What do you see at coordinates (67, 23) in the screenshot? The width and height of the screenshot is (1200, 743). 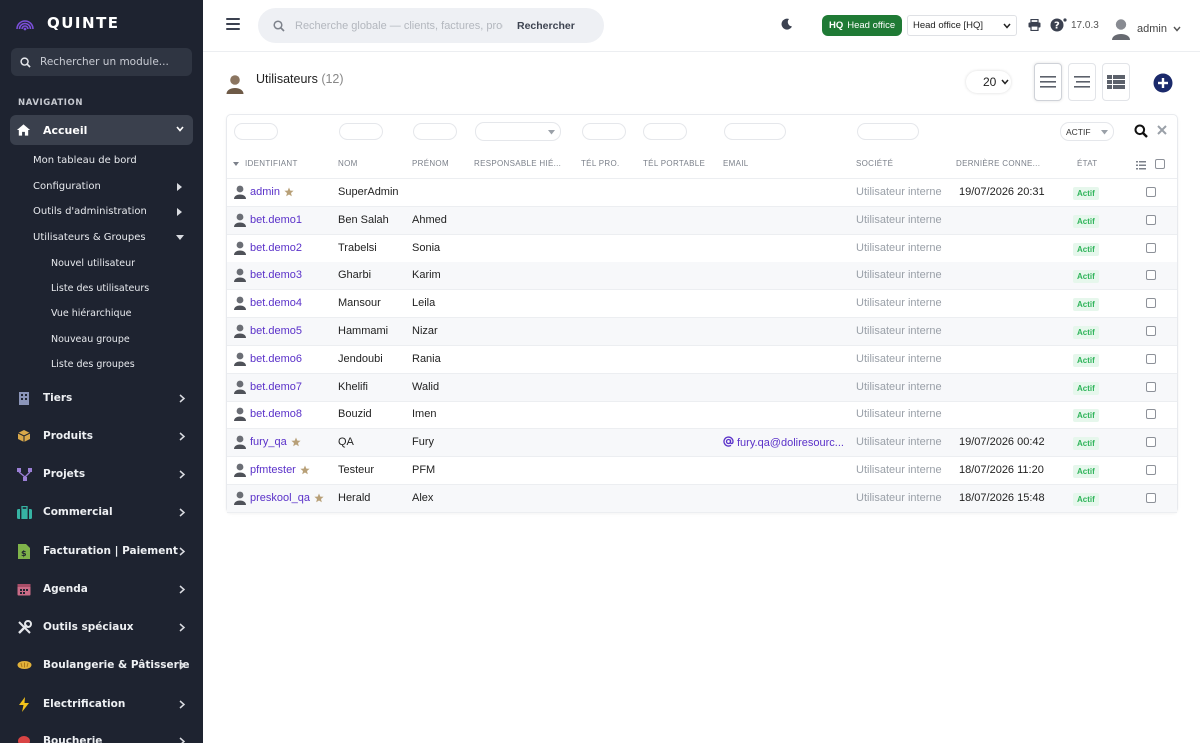 I see `brand: QUINTE` at bounding box center [67, 23].